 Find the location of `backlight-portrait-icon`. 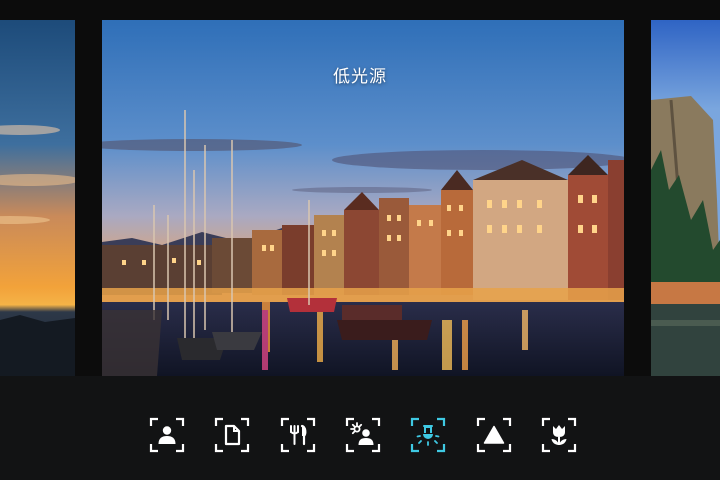

backlight-portrait-icon is located at coordinates (363, 435).